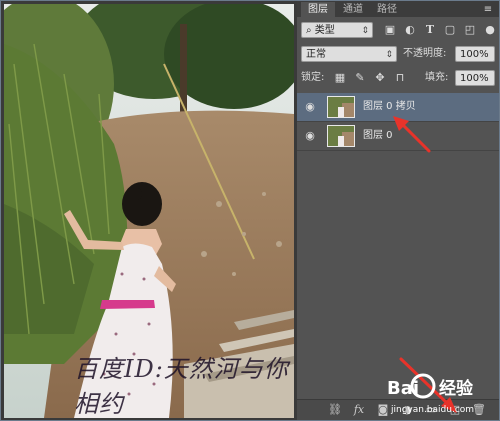 This screenshot has width=500, height=421. What do you see at coordinates (425, 264) in the screenshot?
I see `annotation-arrows` at bounding box center [425, 264].